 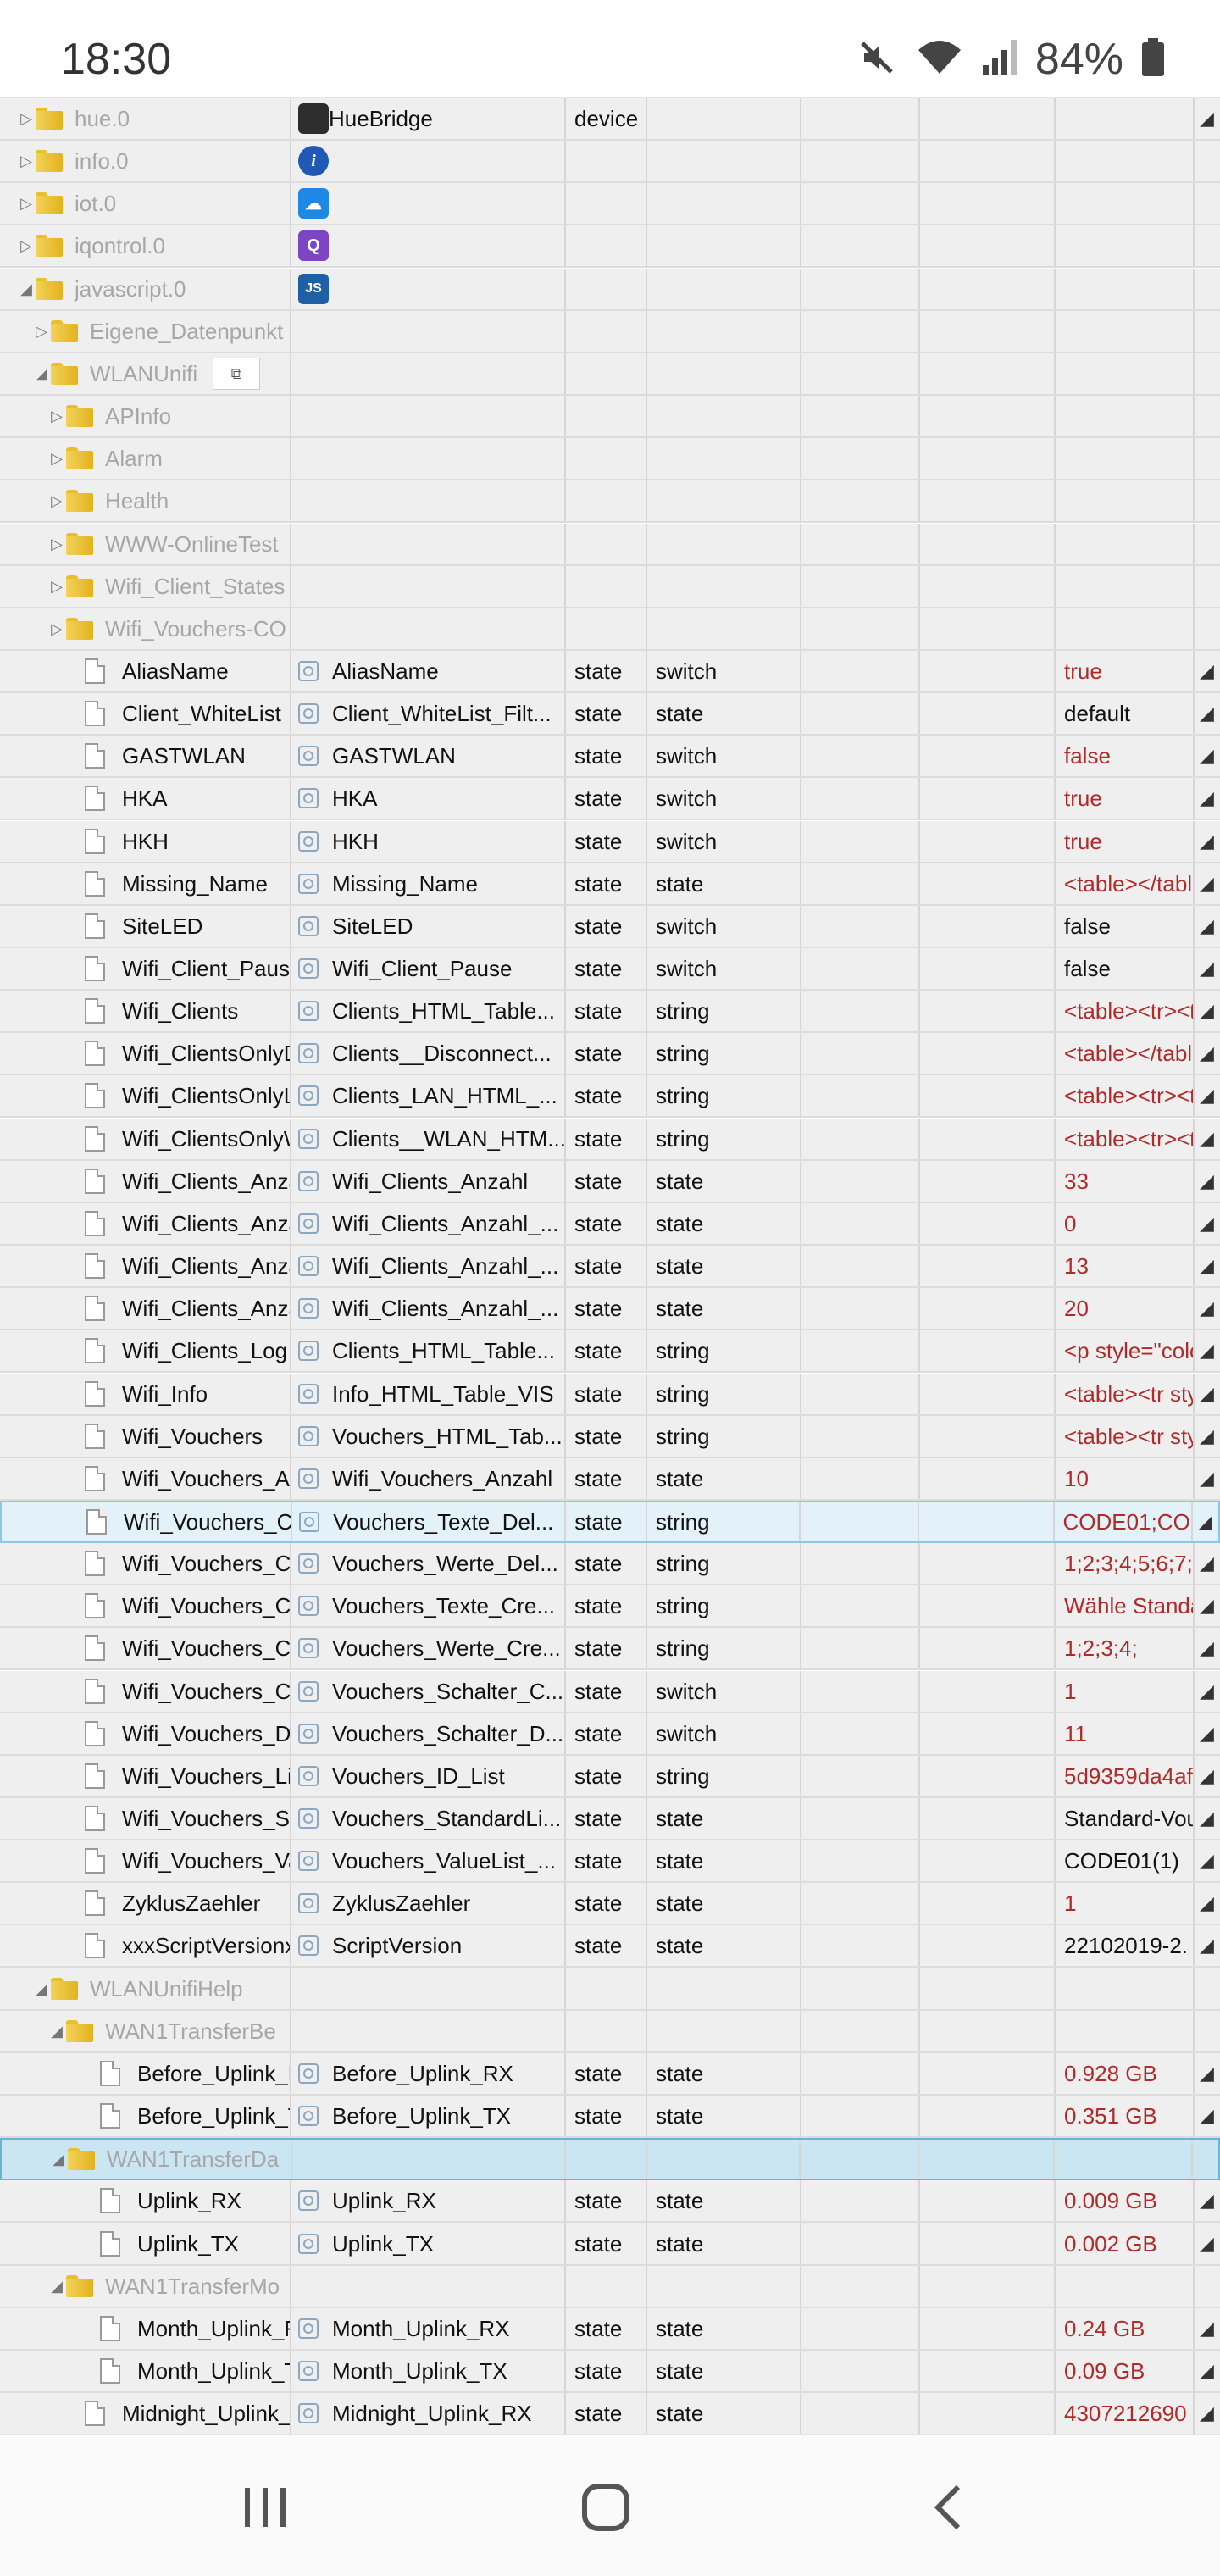 I want to click on id-cell: Wifi_Info, so click(x=145, y=1394).